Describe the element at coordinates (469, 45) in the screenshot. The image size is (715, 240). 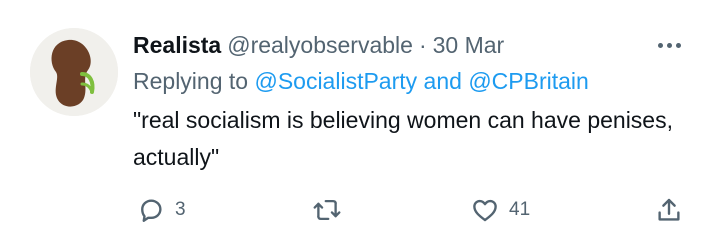
I see `timestamp: 30 Mar` at that location.